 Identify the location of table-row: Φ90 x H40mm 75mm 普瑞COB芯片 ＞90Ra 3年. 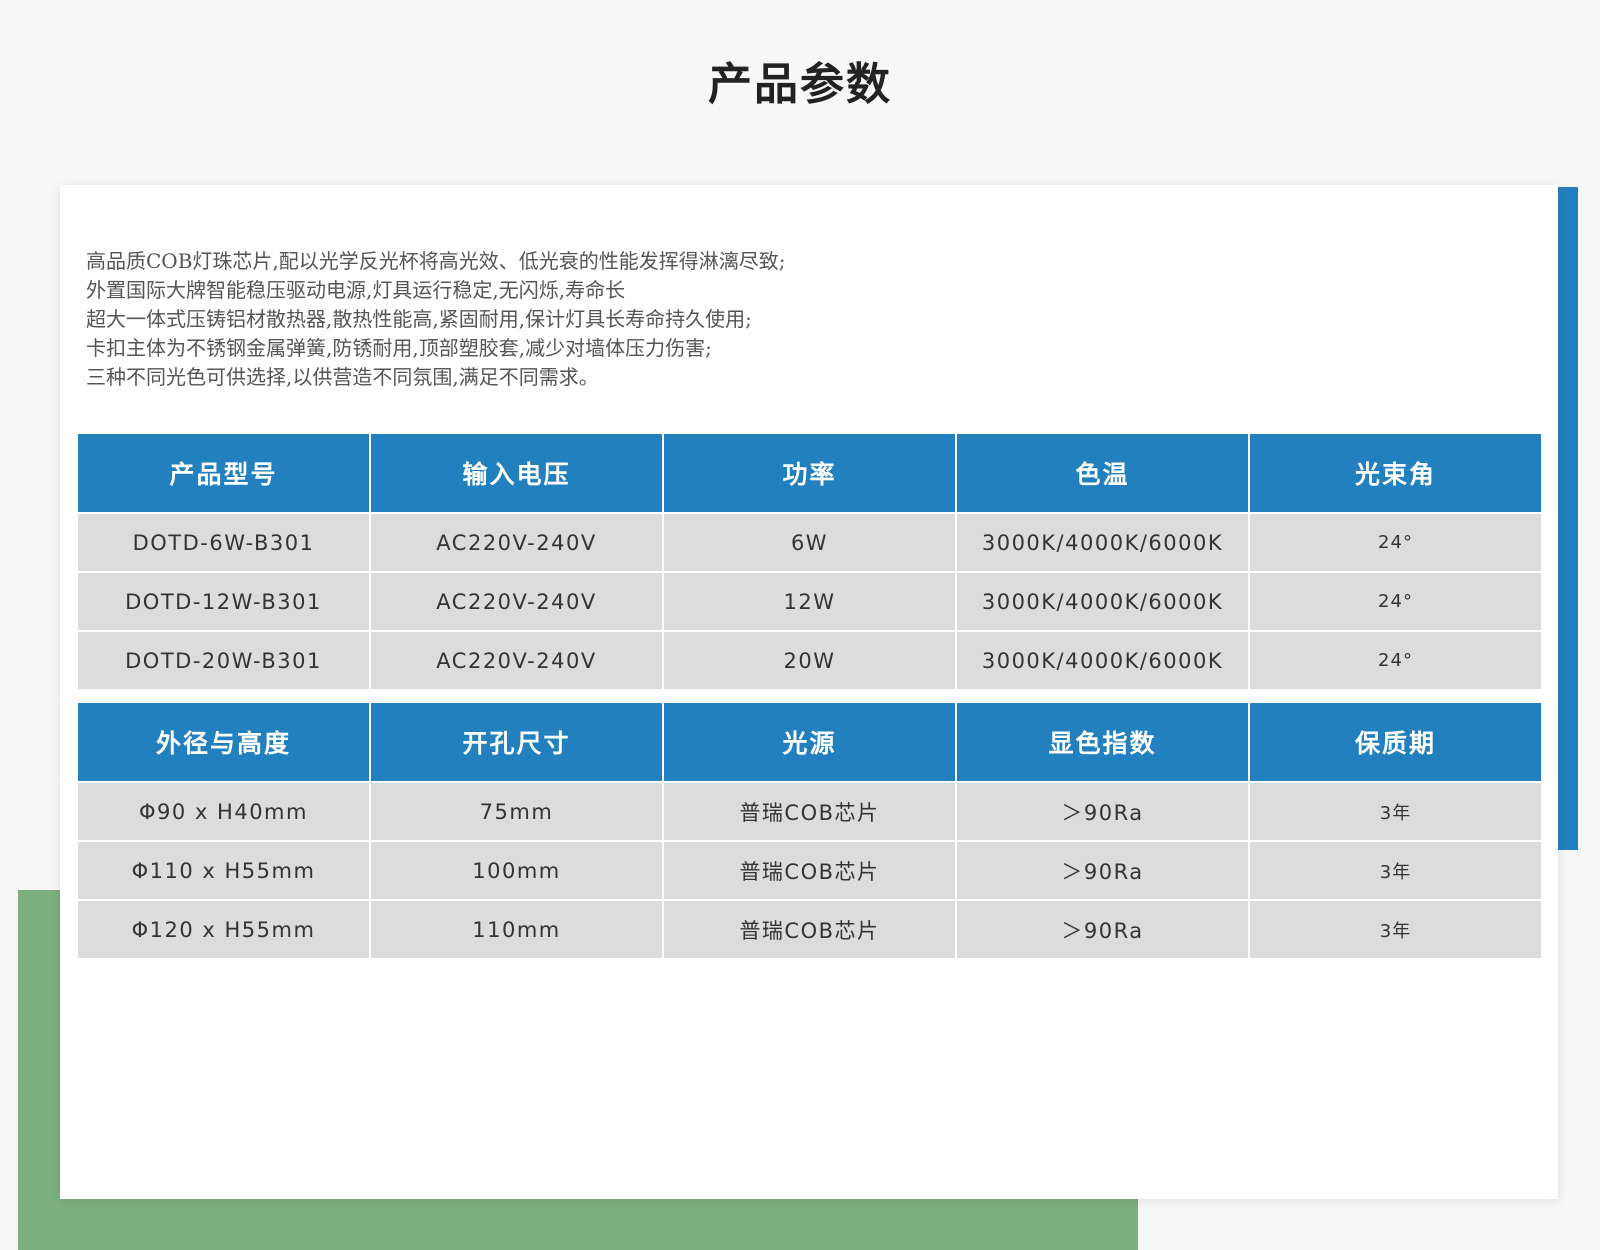
(809, 812).